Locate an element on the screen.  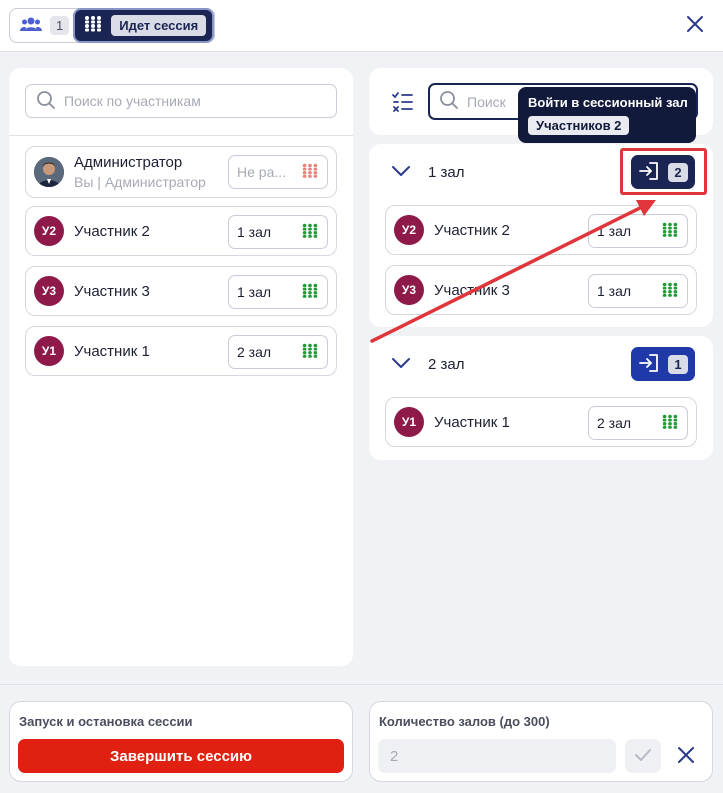
checklist-filter-icon is located at coordinates (403, 104).